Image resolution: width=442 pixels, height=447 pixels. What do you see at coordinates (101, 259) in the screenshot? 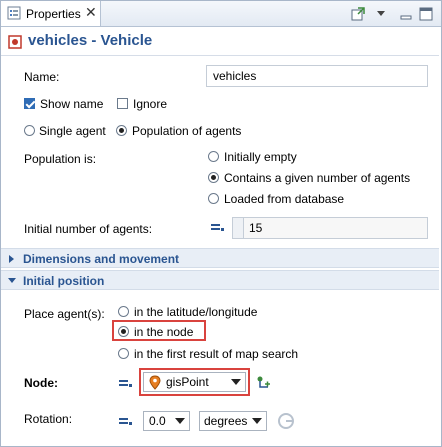
I see `section-dimensions-label: Dimensions and movement` at bounding box center [101, 259].